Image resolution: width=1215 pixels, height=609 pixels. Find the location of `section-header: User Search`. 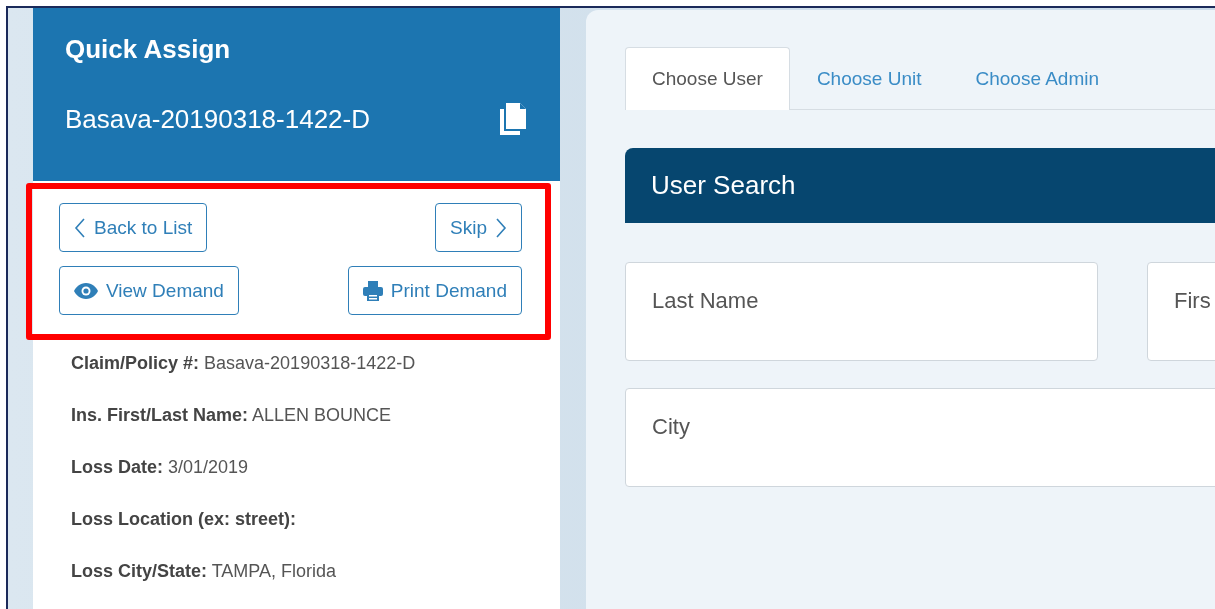

section-header: User Search is located at coordinates (920, 185).